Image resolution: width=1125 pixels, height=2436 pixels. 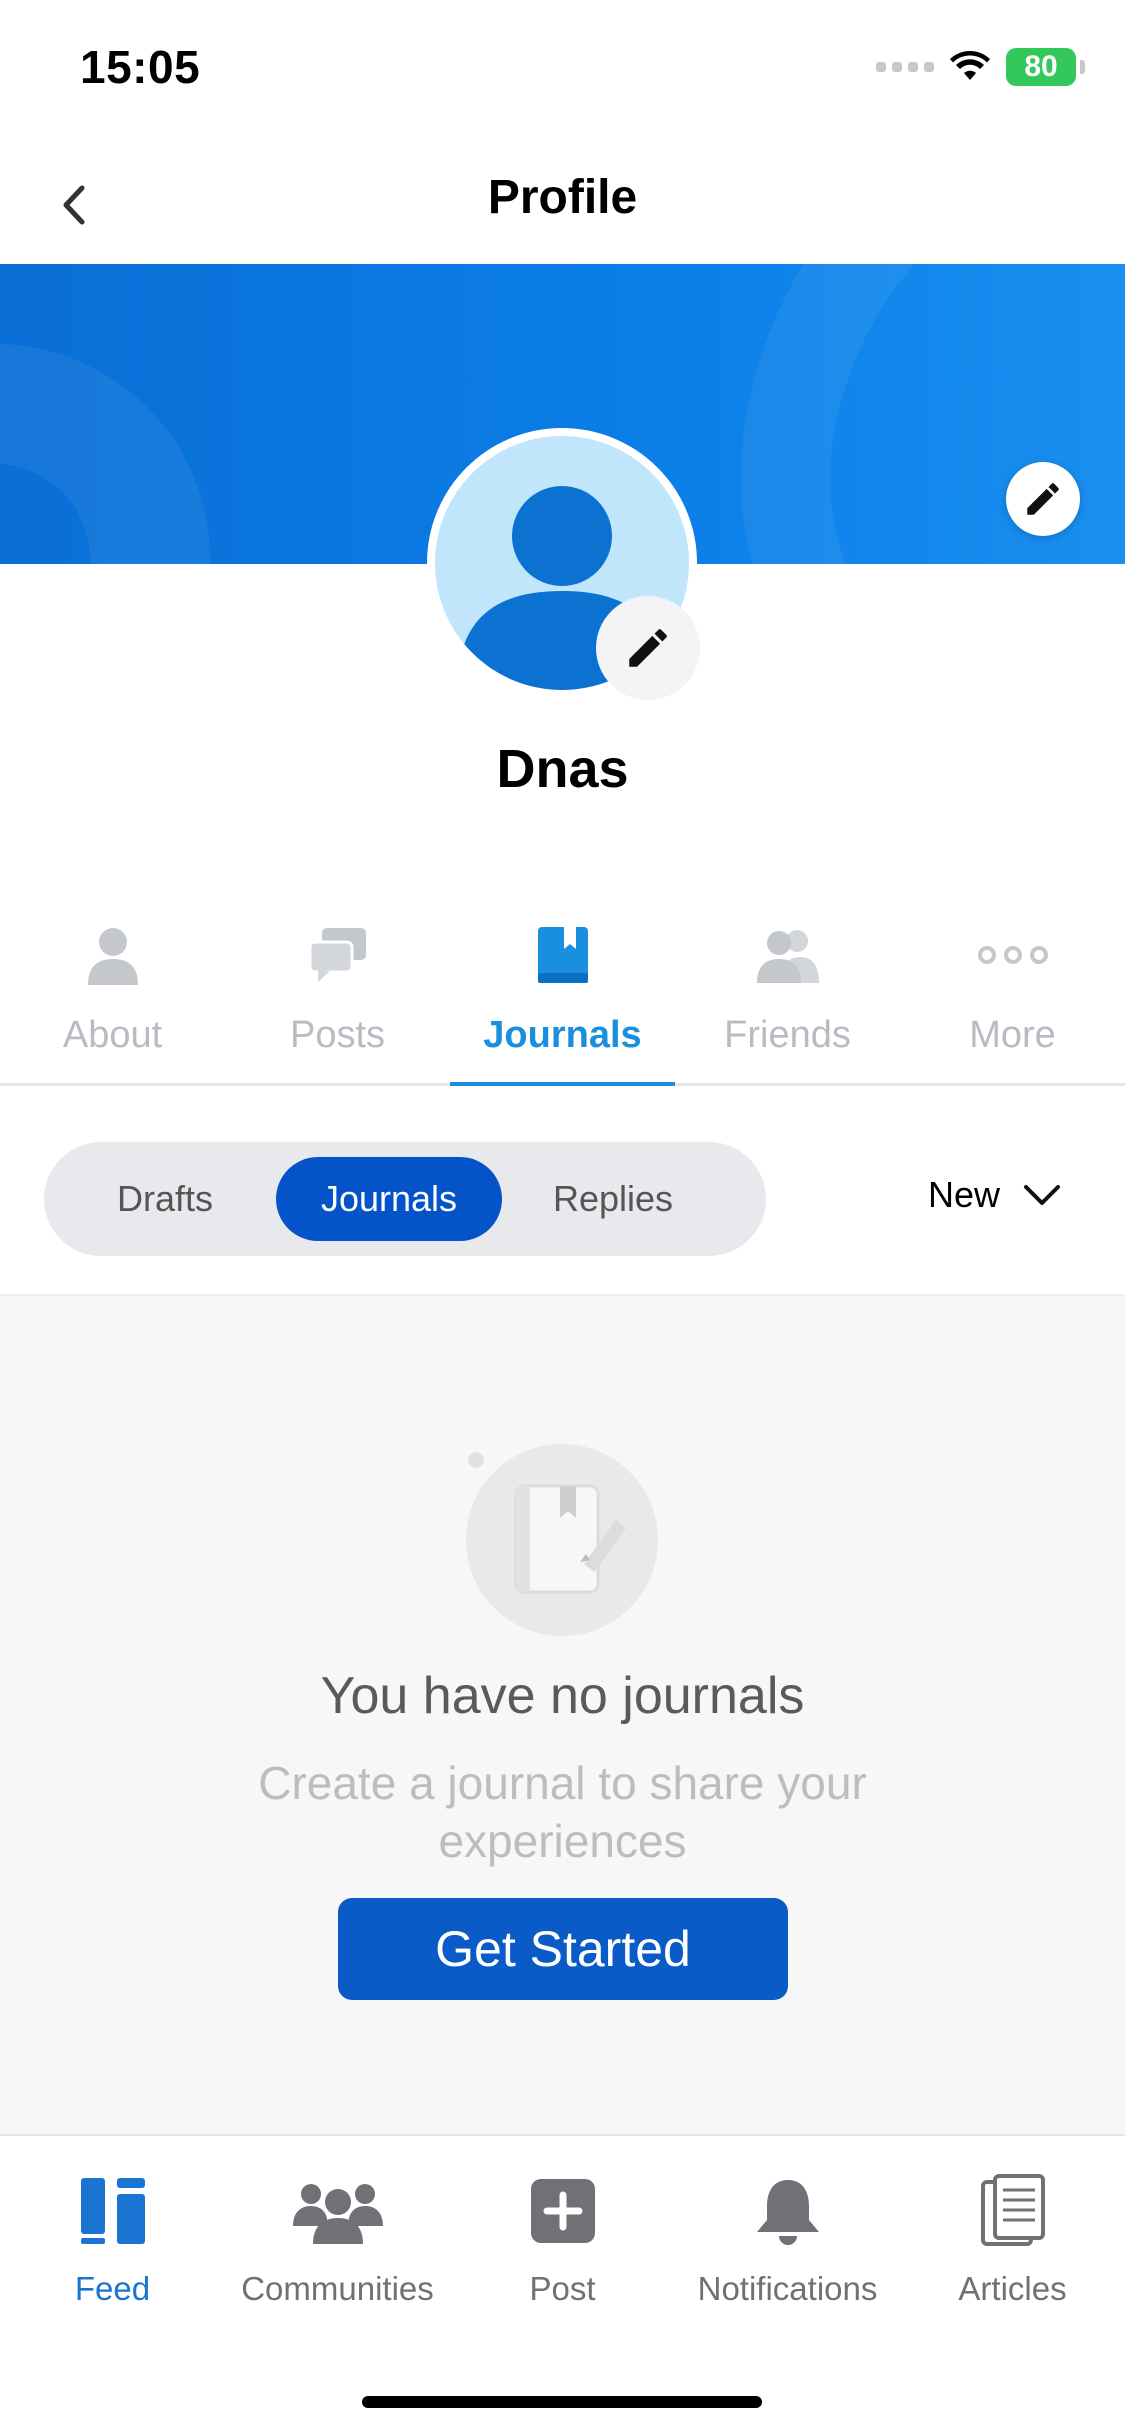 I want to click on get-started-button: Get Started, so click(x=563, y=1949).